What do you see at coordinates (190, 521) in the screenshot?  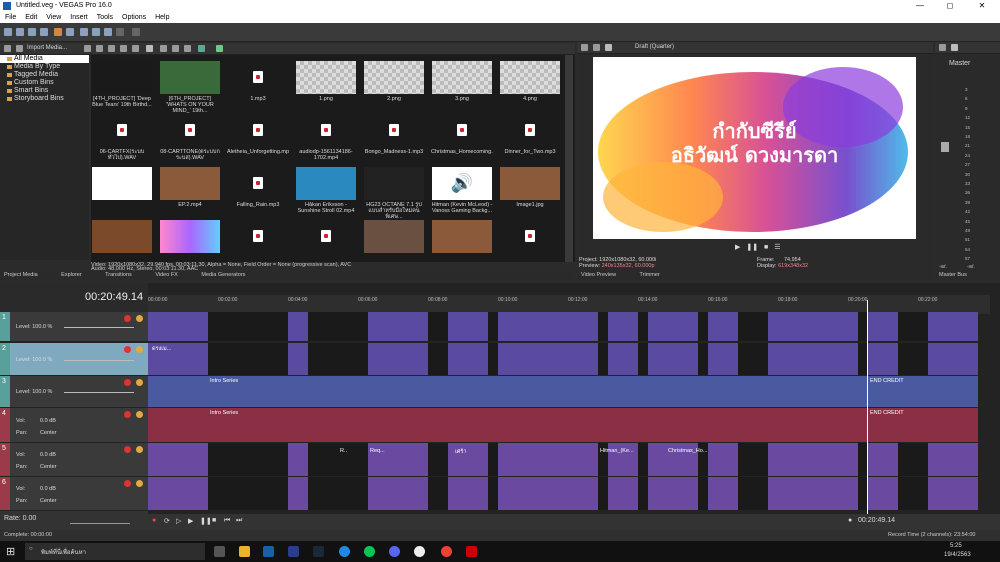 I see `play-icon: ▶` at bounding box center [190, 521].